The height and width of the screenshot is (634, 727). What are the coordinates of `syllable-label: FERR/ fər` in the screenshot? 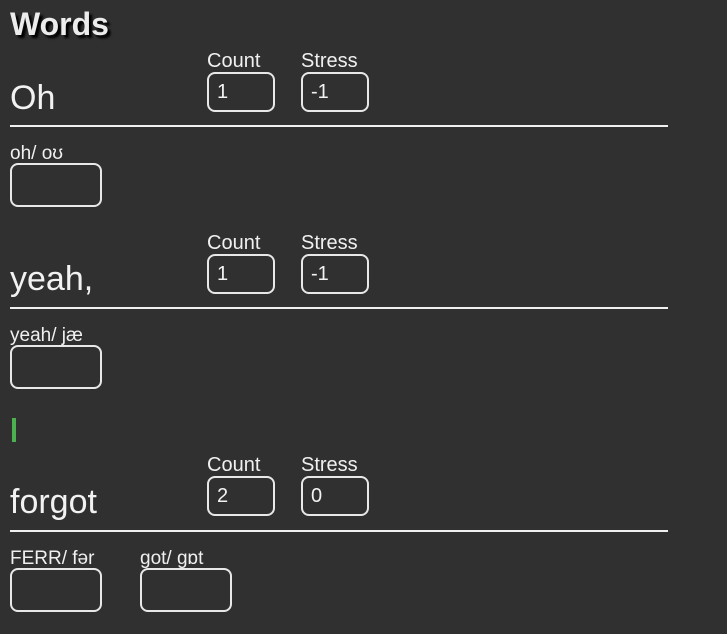 It's located at (52, 558).